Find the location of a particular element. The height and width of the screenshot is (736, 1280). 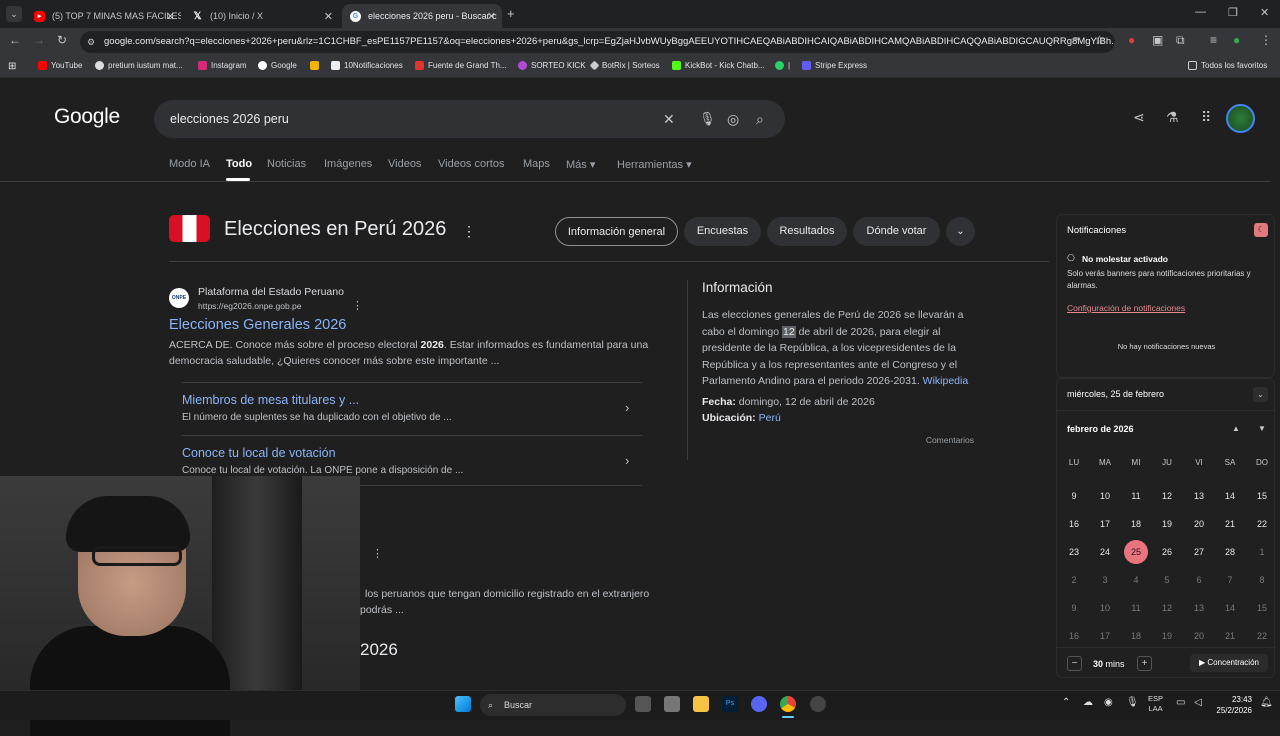

calendar-day: 19 is located at coordinates (1167, 636).